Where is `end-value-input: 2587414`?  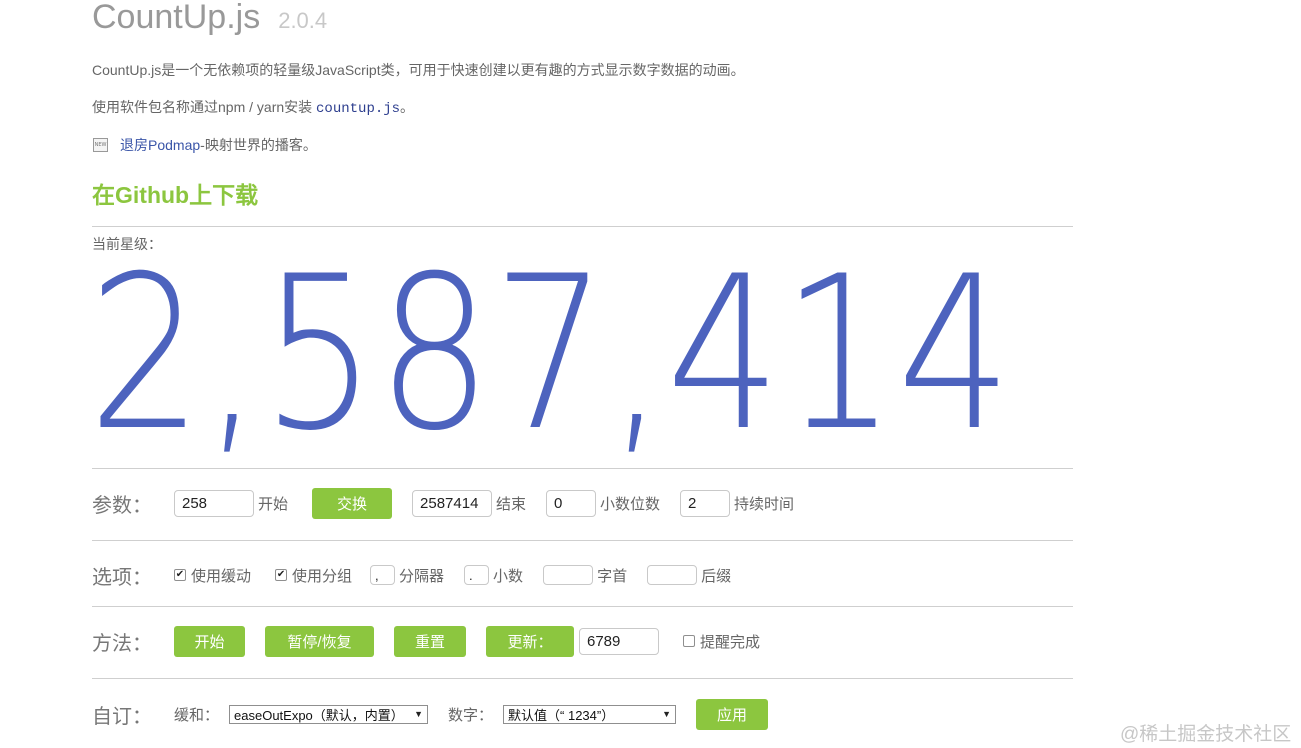
end-value-input: 2587414 is located at coordinates (452, 503).